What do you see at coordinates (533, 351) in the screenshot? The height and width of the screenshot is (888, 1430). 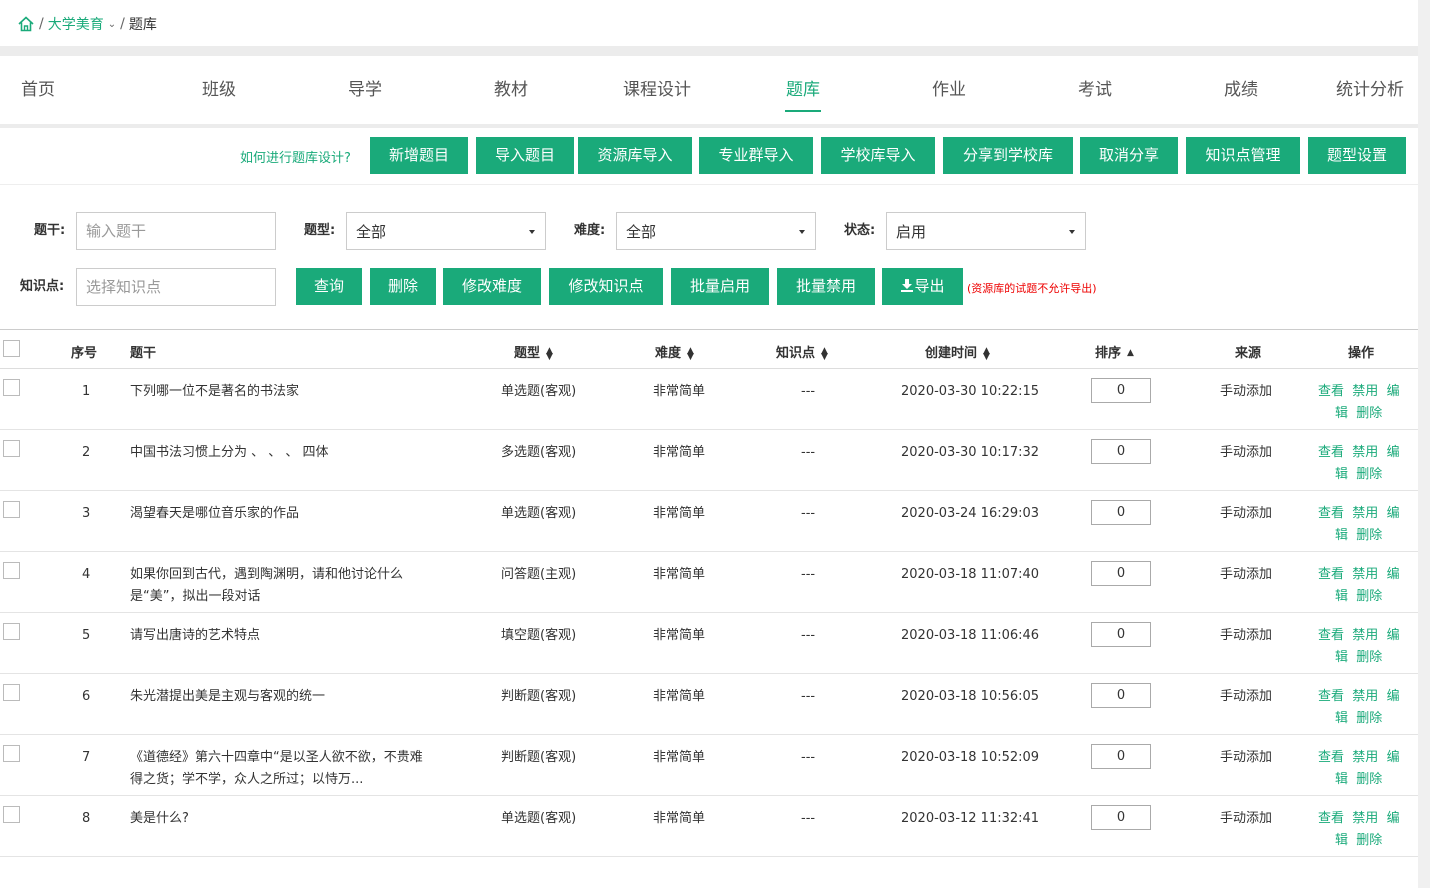 I see `th-type: 题型 ▲ ▼` at bounding box center [533, 351].